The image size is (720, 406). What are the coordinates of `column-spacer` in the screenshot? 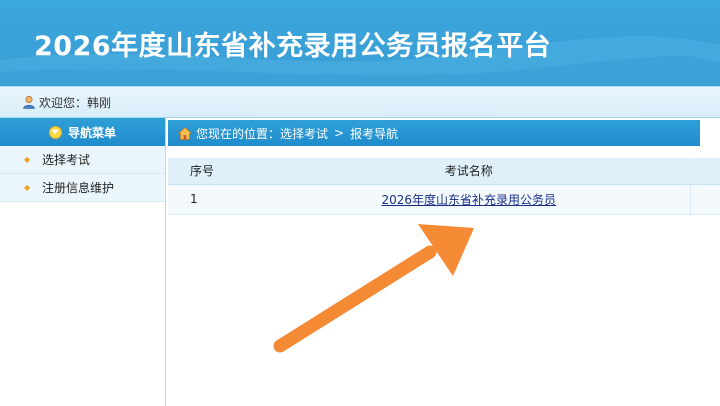 It's located at (241, 171).